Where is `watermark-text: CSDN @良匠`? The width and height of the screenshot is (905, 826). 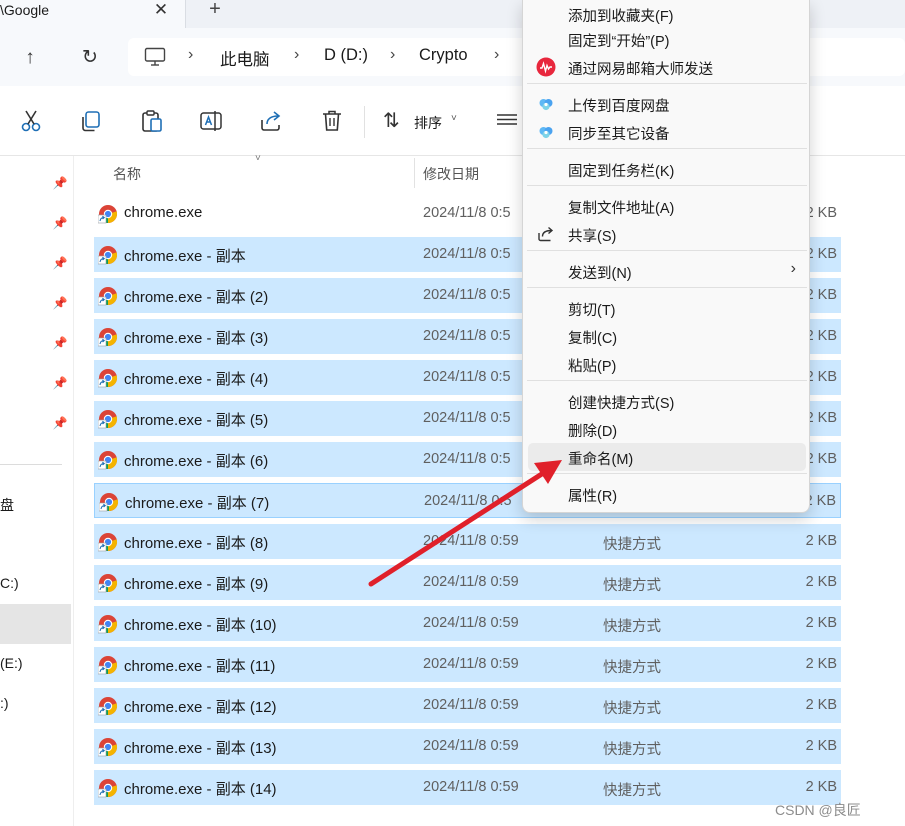 watermark-text: CSDN @良匠 is located at coordinates (818, 810).